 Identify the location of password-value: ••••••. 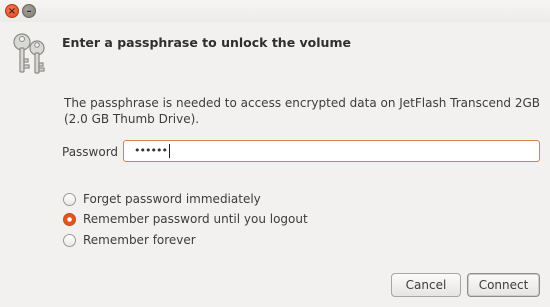
(151, 150).